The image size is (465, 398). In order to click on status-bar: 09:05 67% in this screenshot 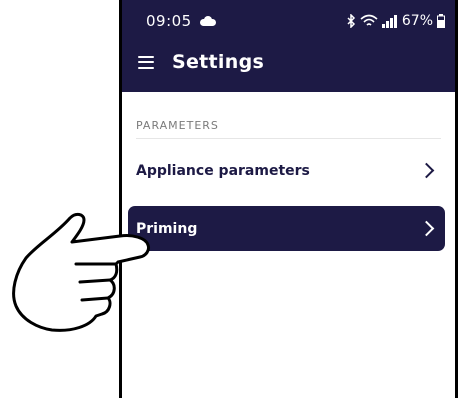, I will do `click(295, 21)`.